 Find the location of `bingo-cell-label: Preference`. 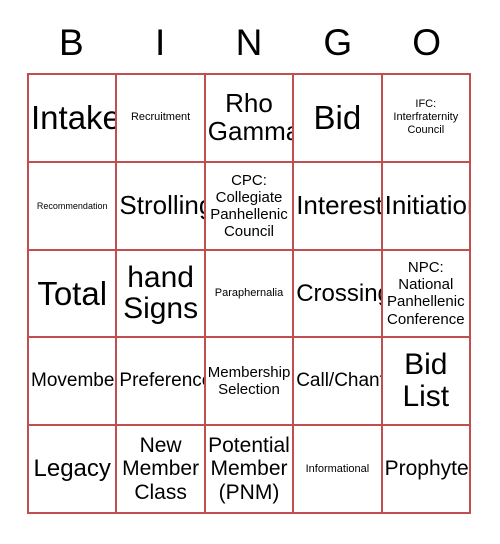

bingo-cell-label: Preference is located at coordinates (162, 380).